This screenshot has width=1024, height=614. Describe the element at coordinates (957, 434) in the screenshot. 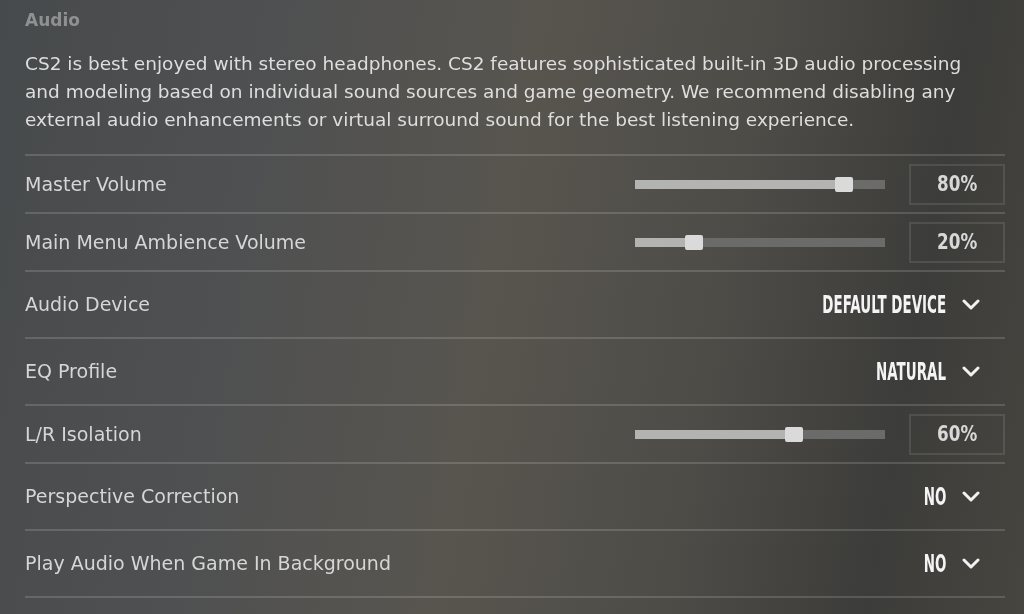

I see `value-field: 60%` at that location.